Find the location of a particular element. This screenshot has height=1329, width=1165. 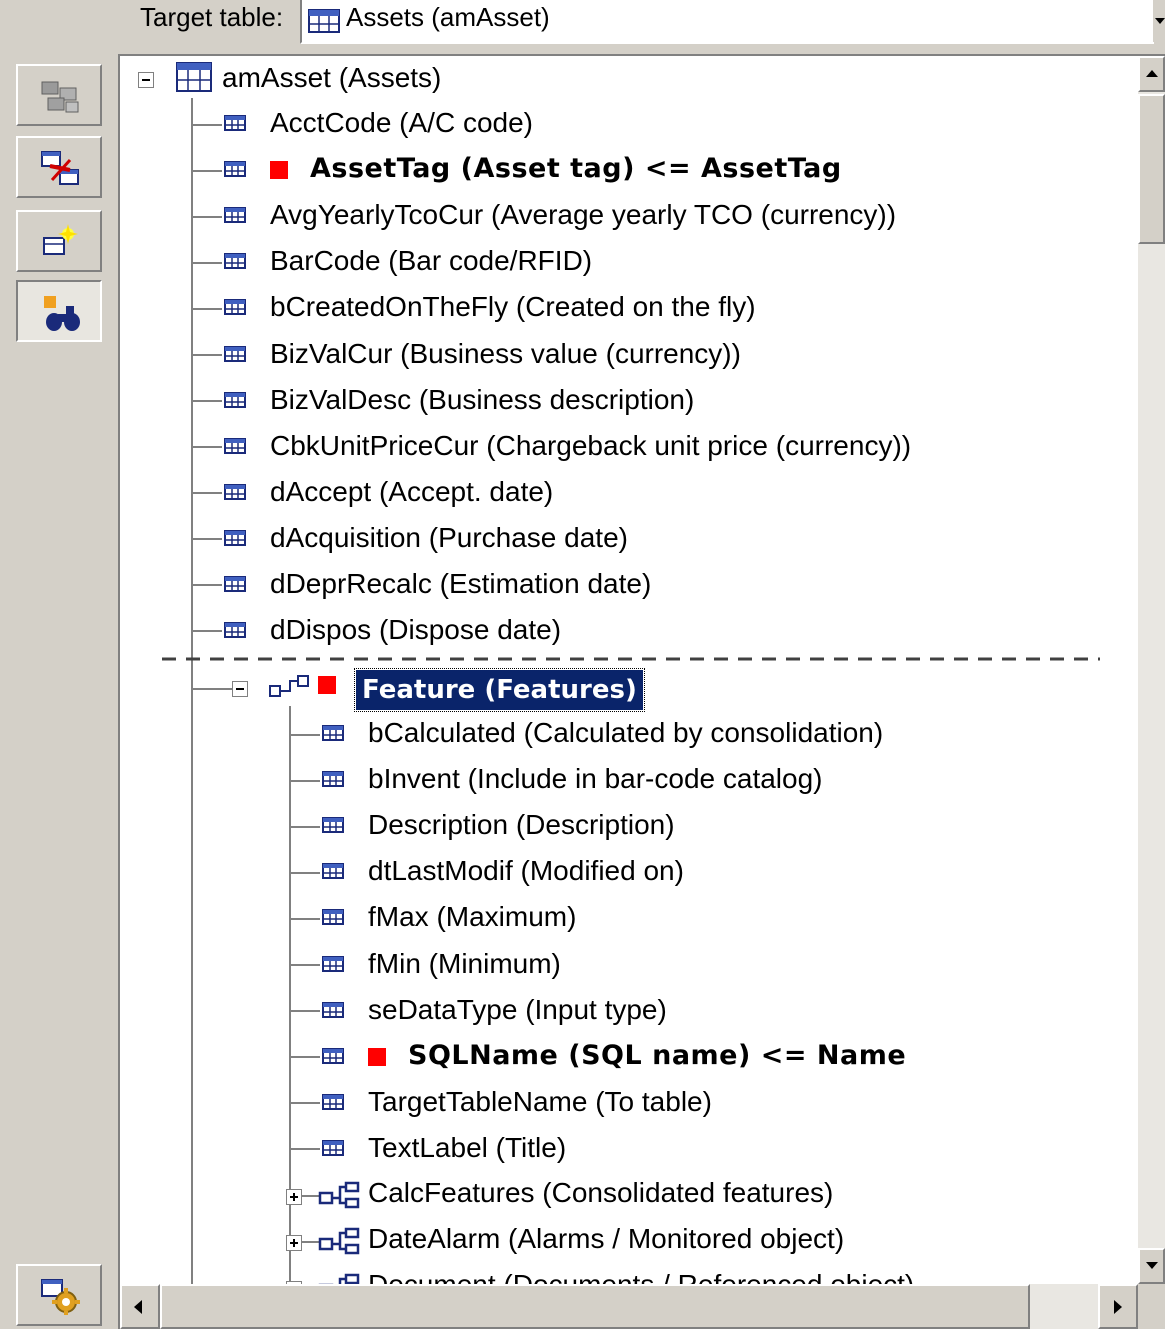

tree-field-label: seDataType (Input type) is located at coordinates (517, 1010).